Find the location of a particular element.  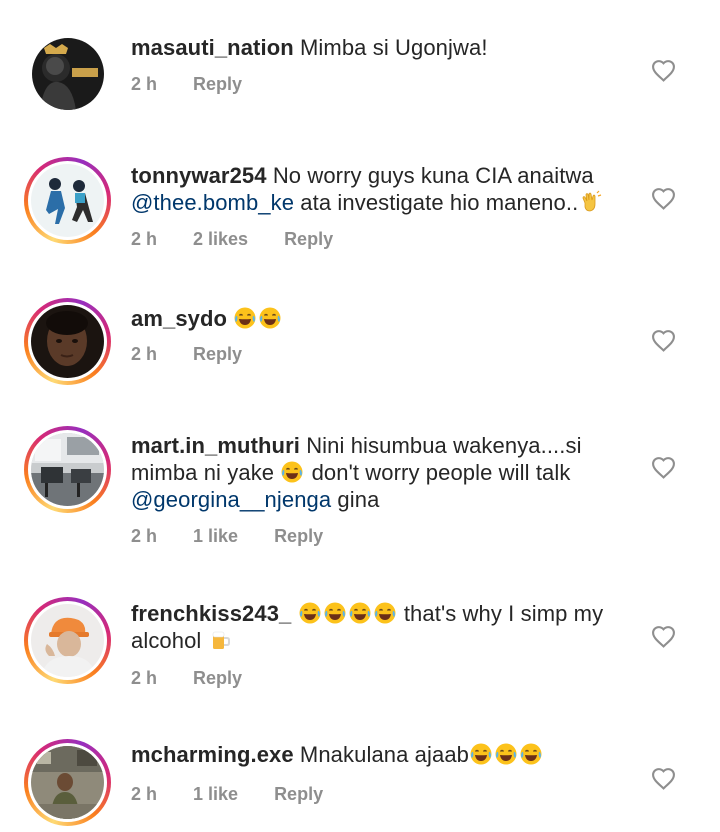

comment-username: mcharming.exe is located at coordinates (212, 754).